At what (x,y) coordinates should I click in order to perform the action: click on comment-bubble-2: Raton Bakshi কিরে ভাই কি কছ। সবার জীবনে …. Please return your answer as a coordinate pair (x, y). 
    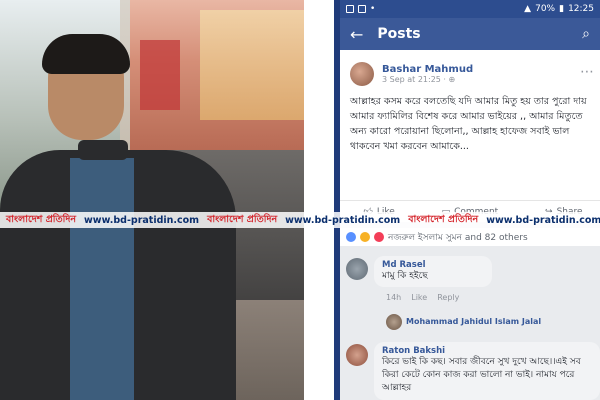
    Looking at the image, I should click on (487, 371).